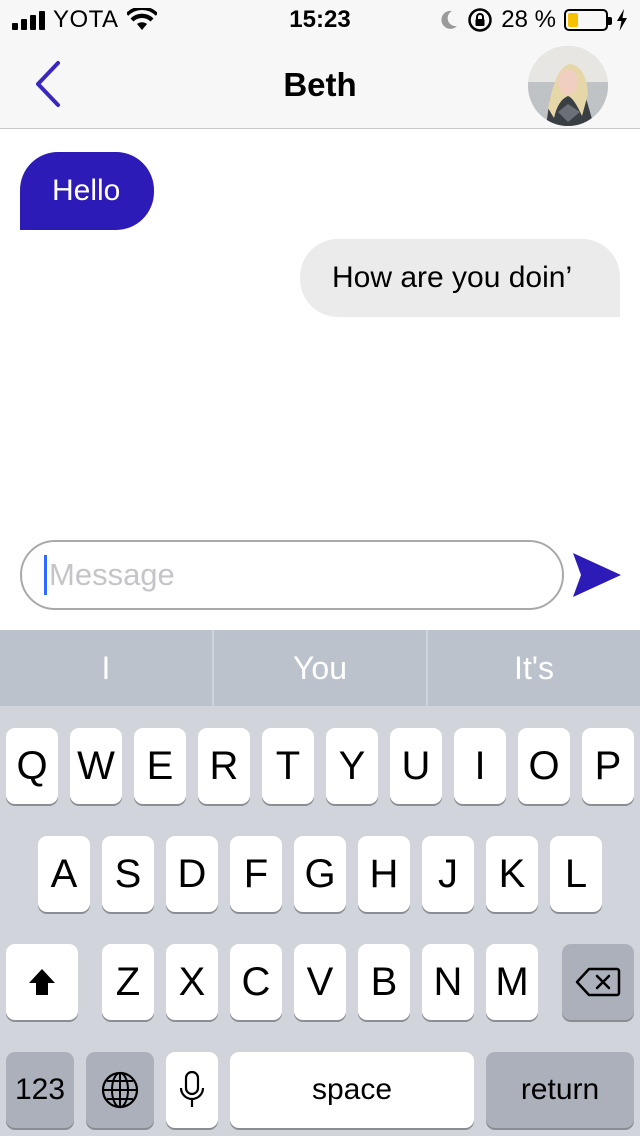 Image resolution: width=640 pixels, height=1136 pixels. I want to click on prediction-suggestion: It's, so click(534, 668).